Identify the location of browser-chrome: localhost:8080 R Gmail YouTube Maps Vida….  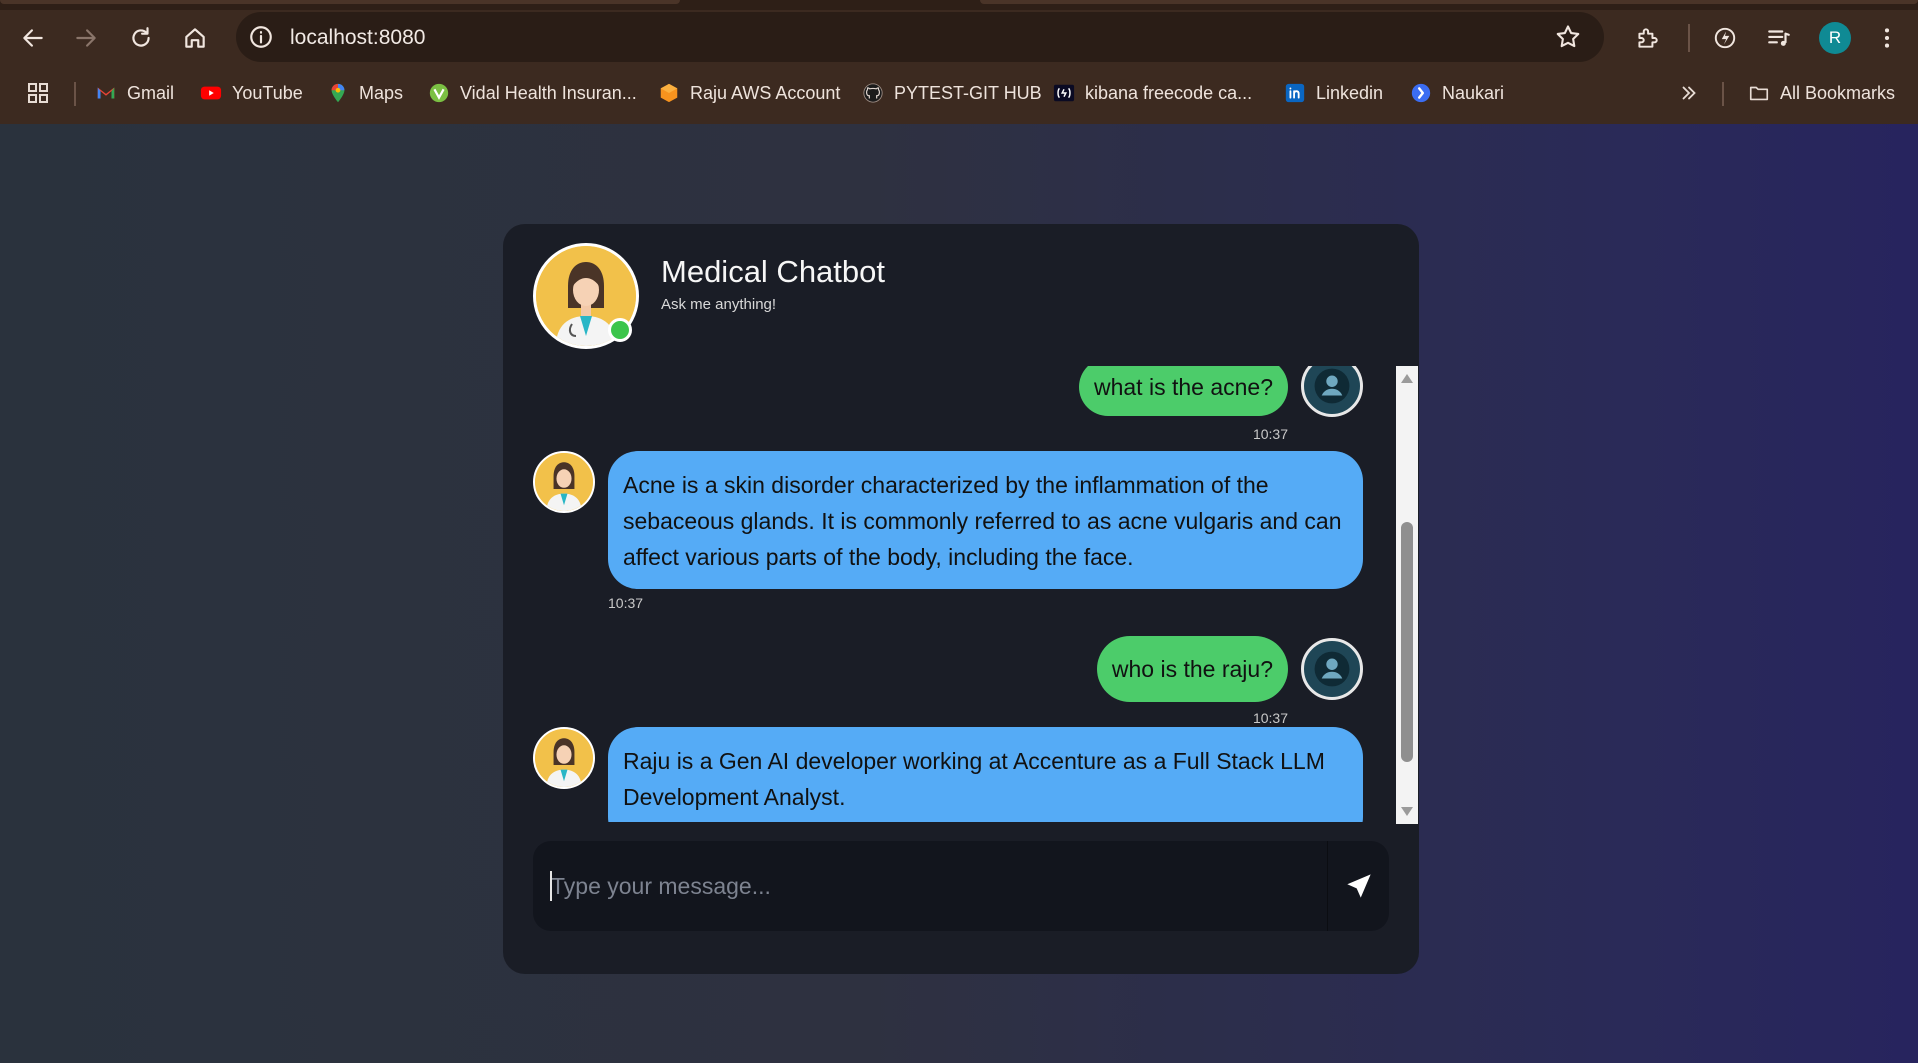
(959, 62).